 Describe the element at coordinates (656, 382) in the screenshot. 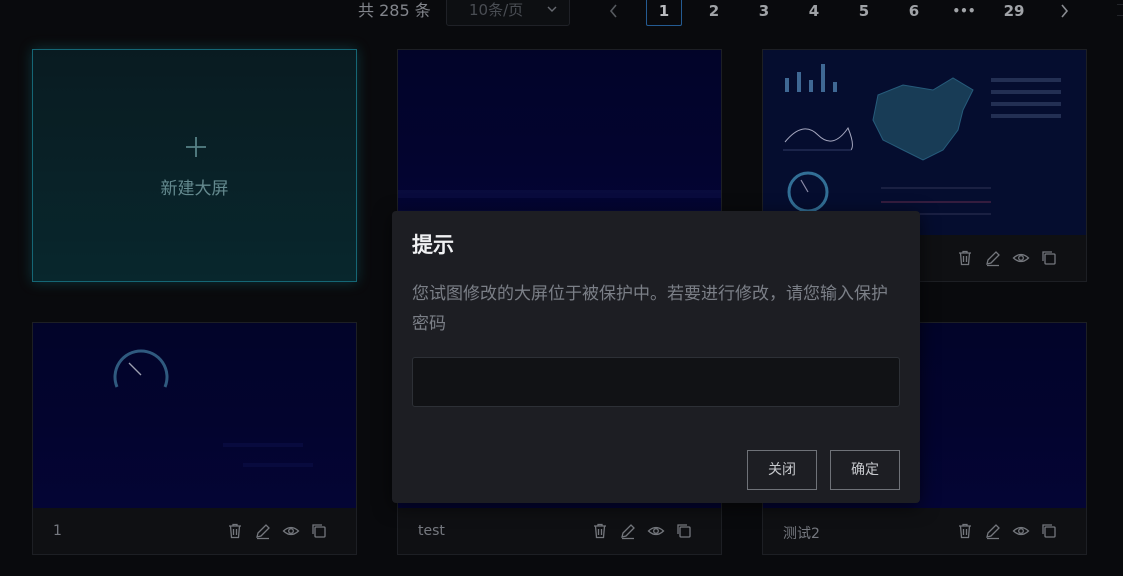

I see `password-input` at that location.